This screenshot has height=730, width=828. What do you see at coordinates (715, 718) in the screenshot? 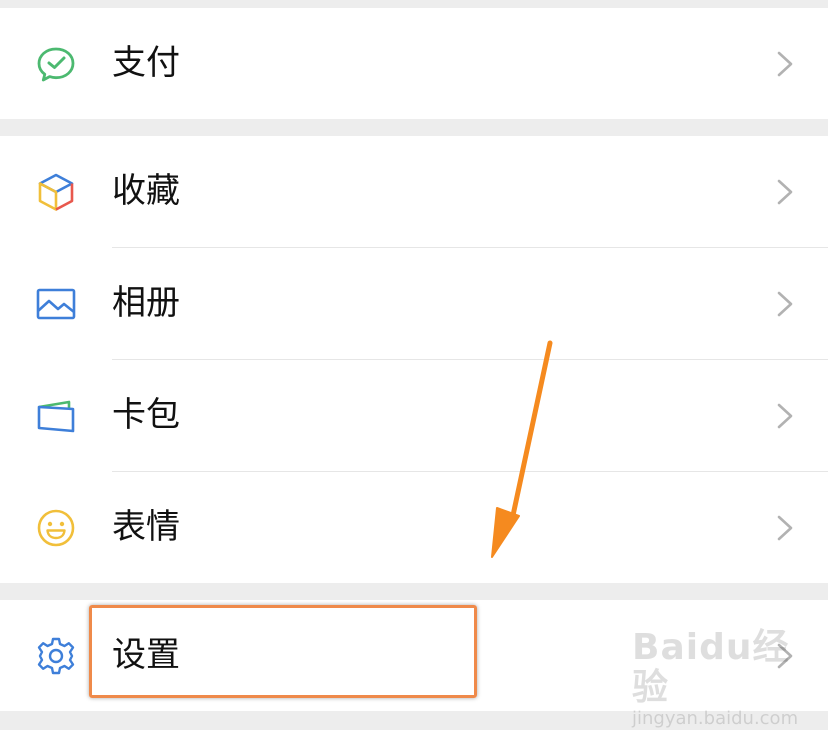
I see `watermark-sub-text: jingyan.baidu.com` at bounding box center [715, 718].